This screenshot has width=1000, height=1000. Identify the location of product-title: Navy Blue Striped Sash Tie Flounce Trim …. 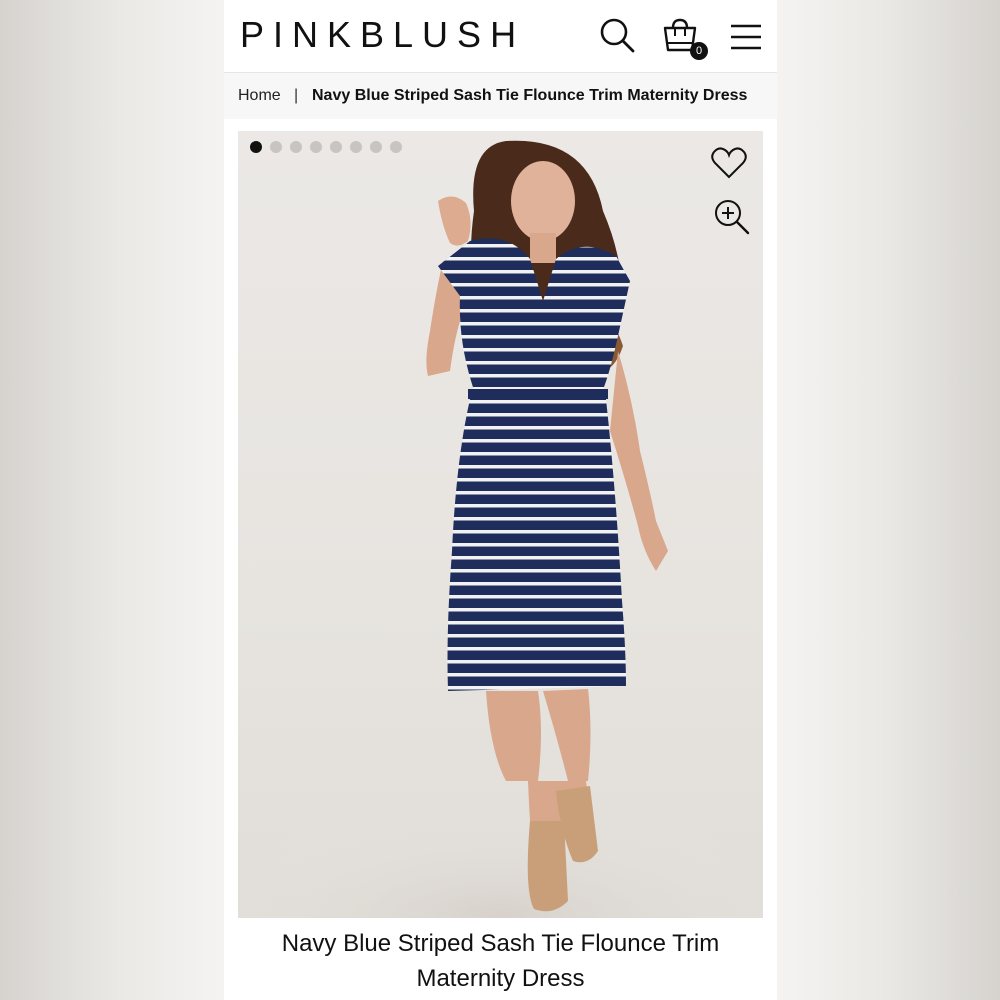
(500, 961).